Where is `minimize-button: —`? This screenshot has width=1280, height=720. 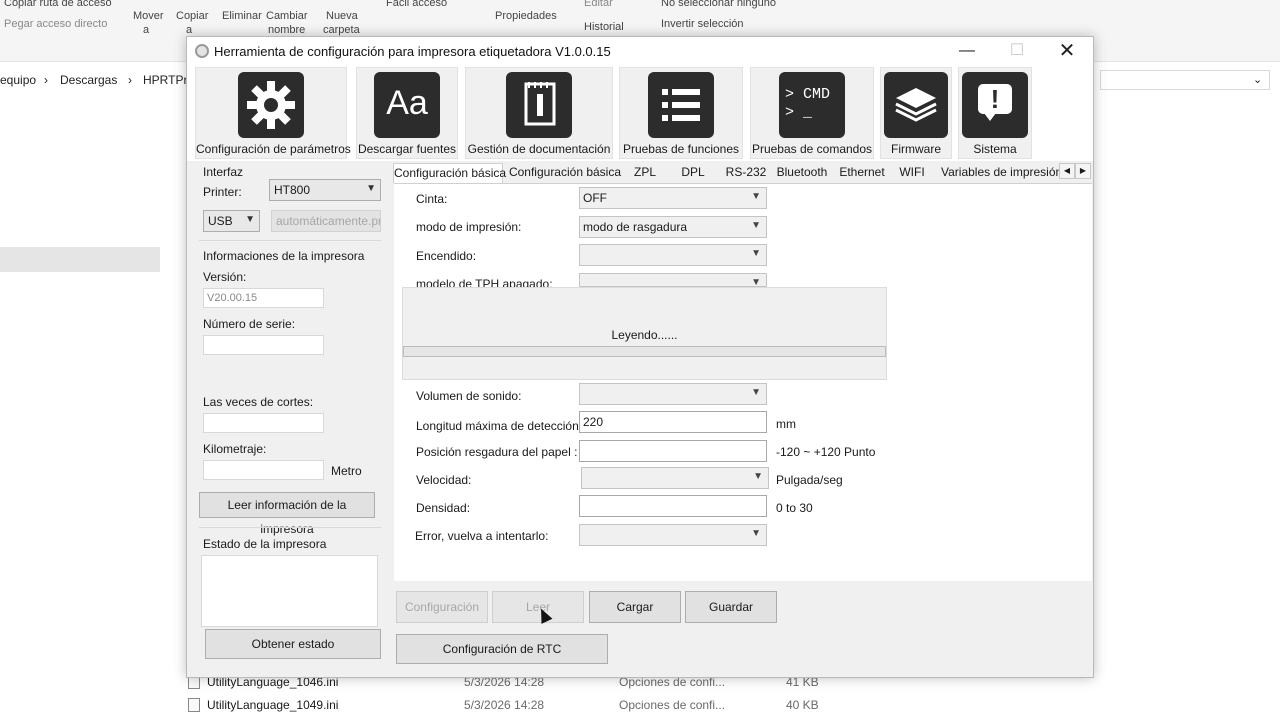
minimize-button: — is located at coordinates (967, 51).